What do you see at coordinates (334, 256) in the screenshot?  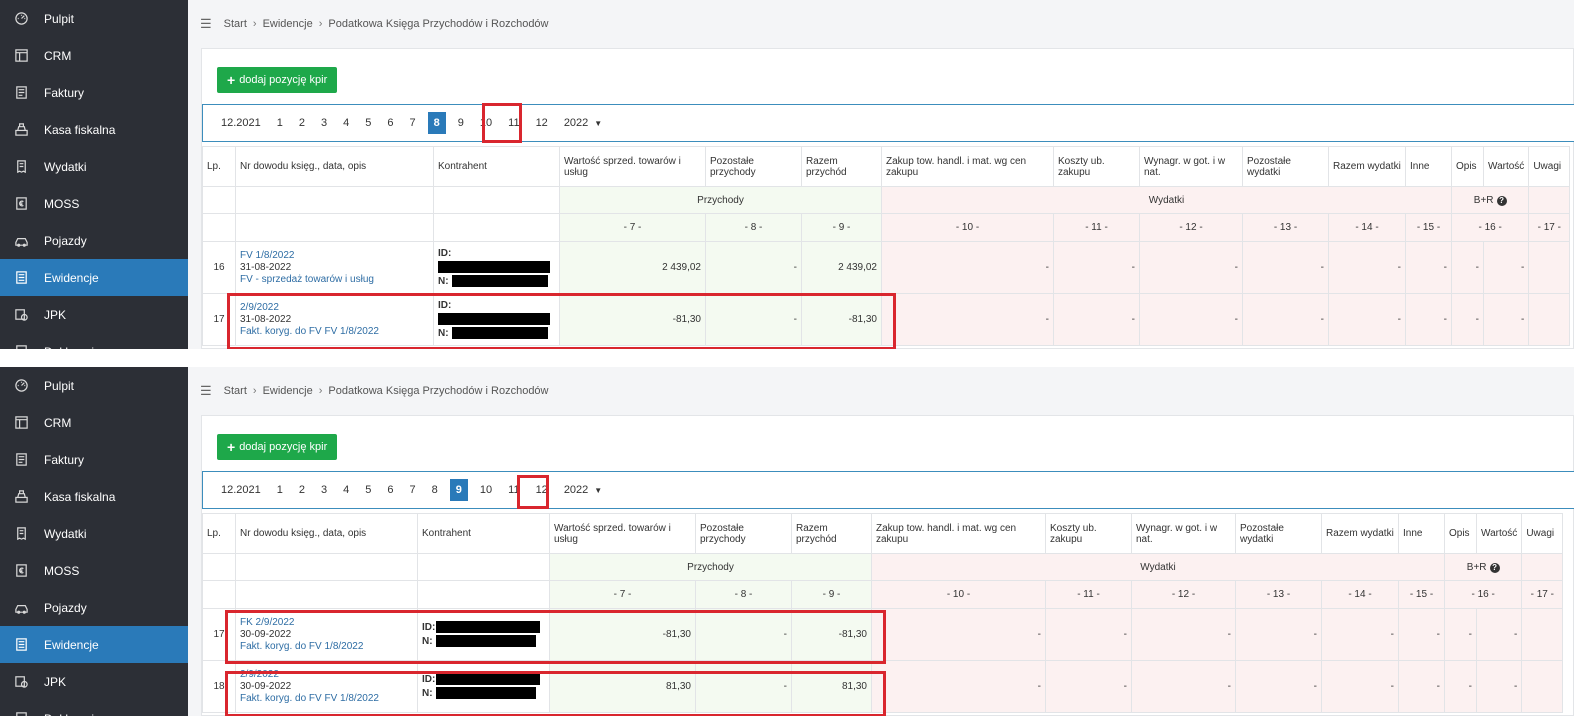 I see `document-number-link: FV 1/8/2022` at bounding box center [334, 256].